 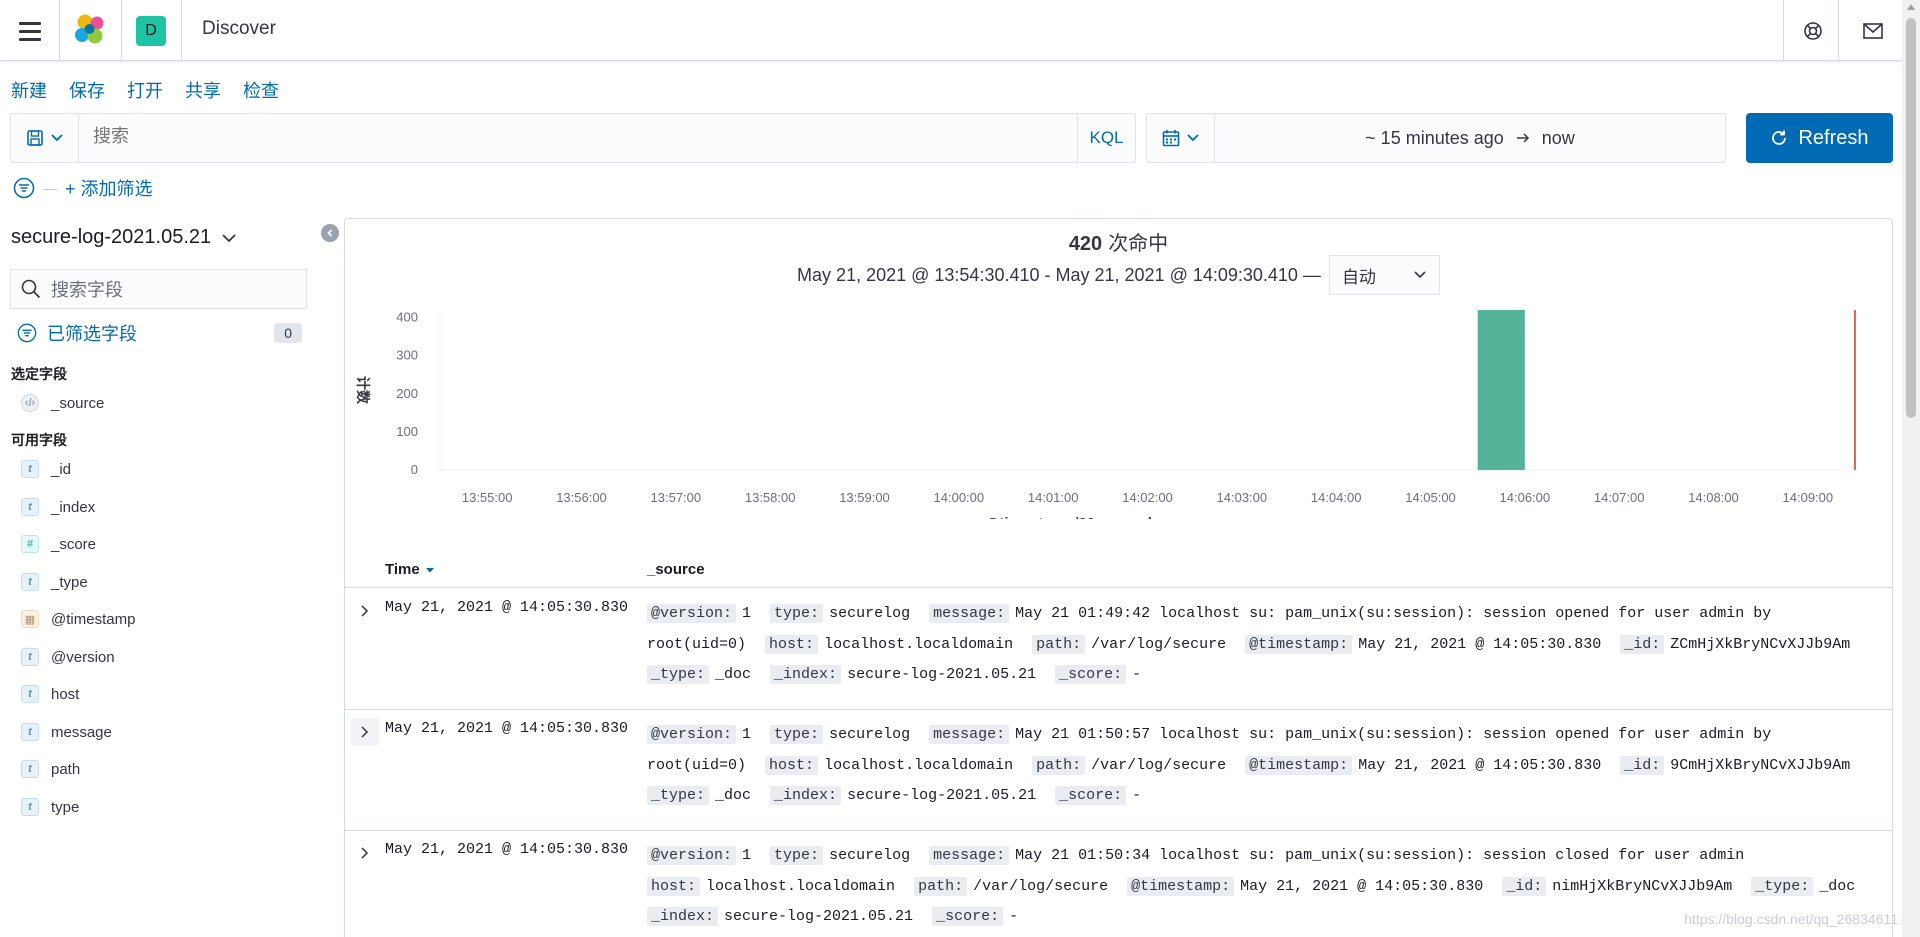 I want to click on index-pattern-selector: secure-log-2021.05.21, so click(x=124, y=237).